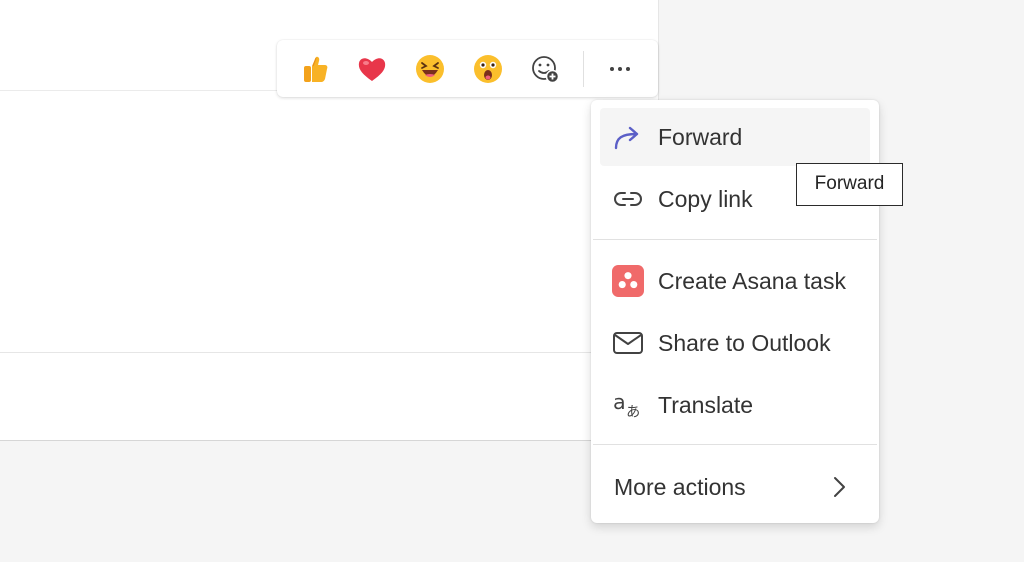 Image resolution: width=1024 pixels, height=562 pixels. I want to click on message-divider, so click(329, 352).